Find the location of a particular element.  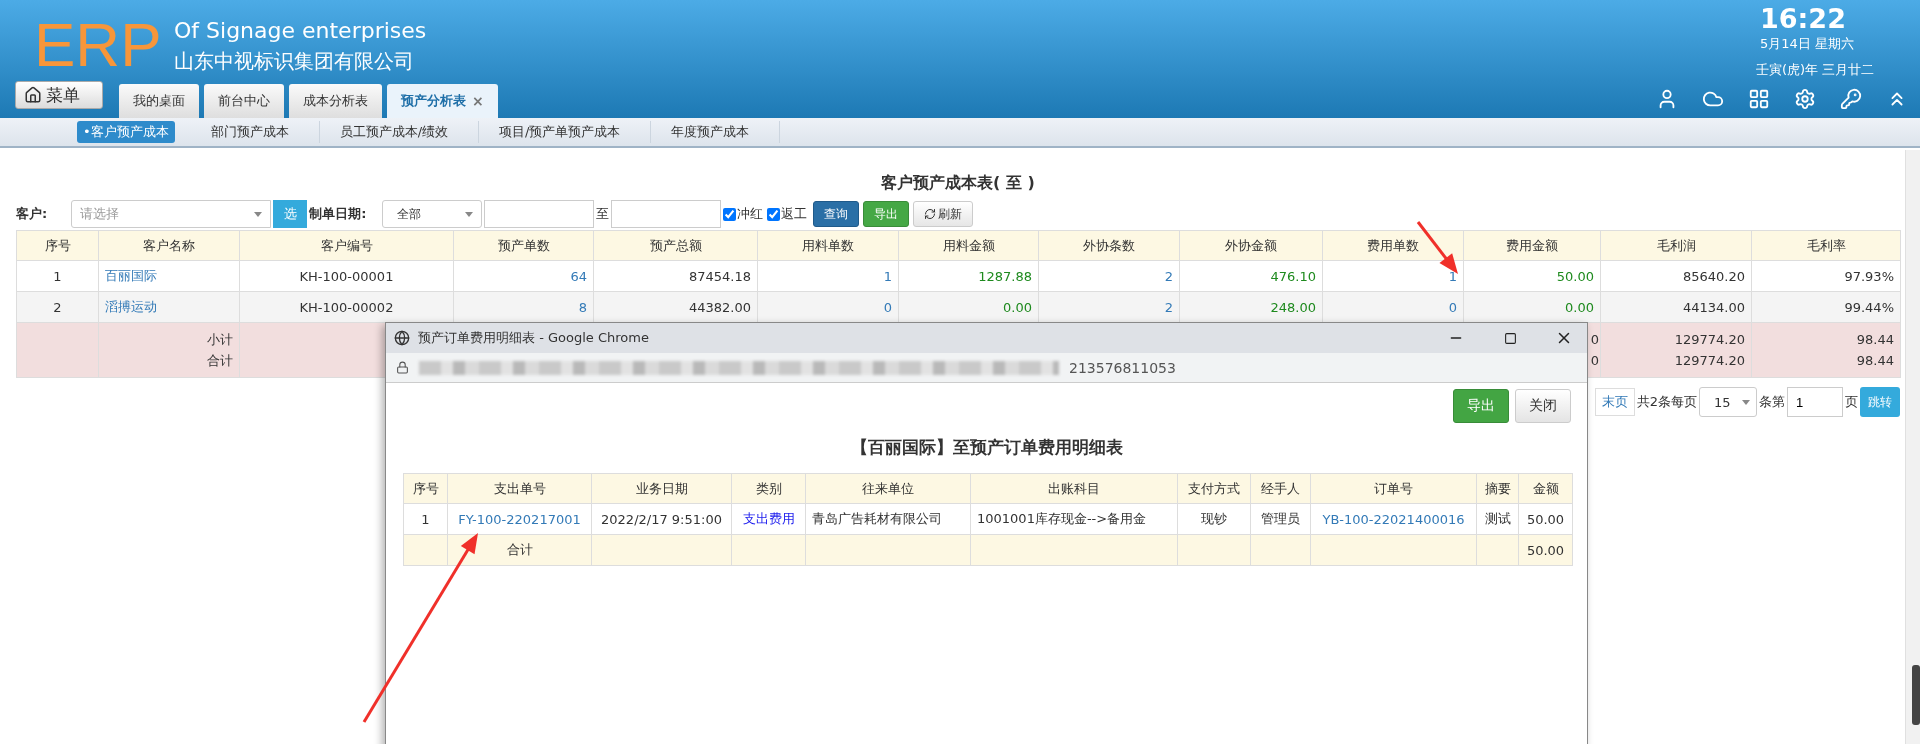

tab-close: × is located at coordinates (478, 101).